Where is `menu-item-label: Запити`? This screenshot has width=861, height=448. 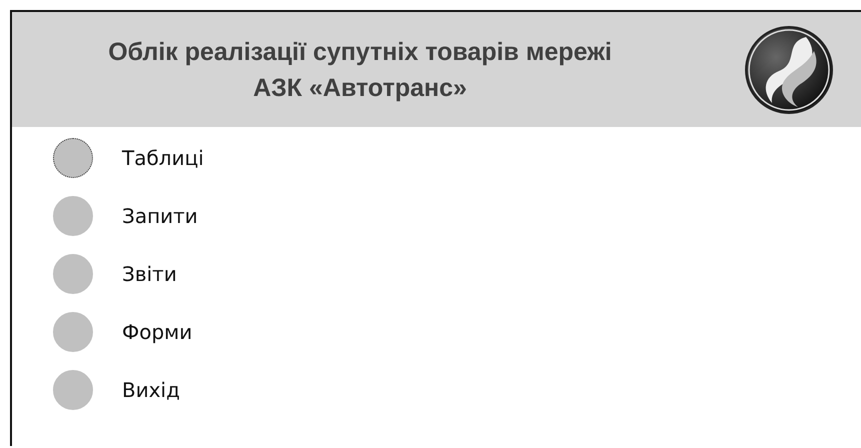
menu-item-label: Запити is located at coordinates (160, 216).